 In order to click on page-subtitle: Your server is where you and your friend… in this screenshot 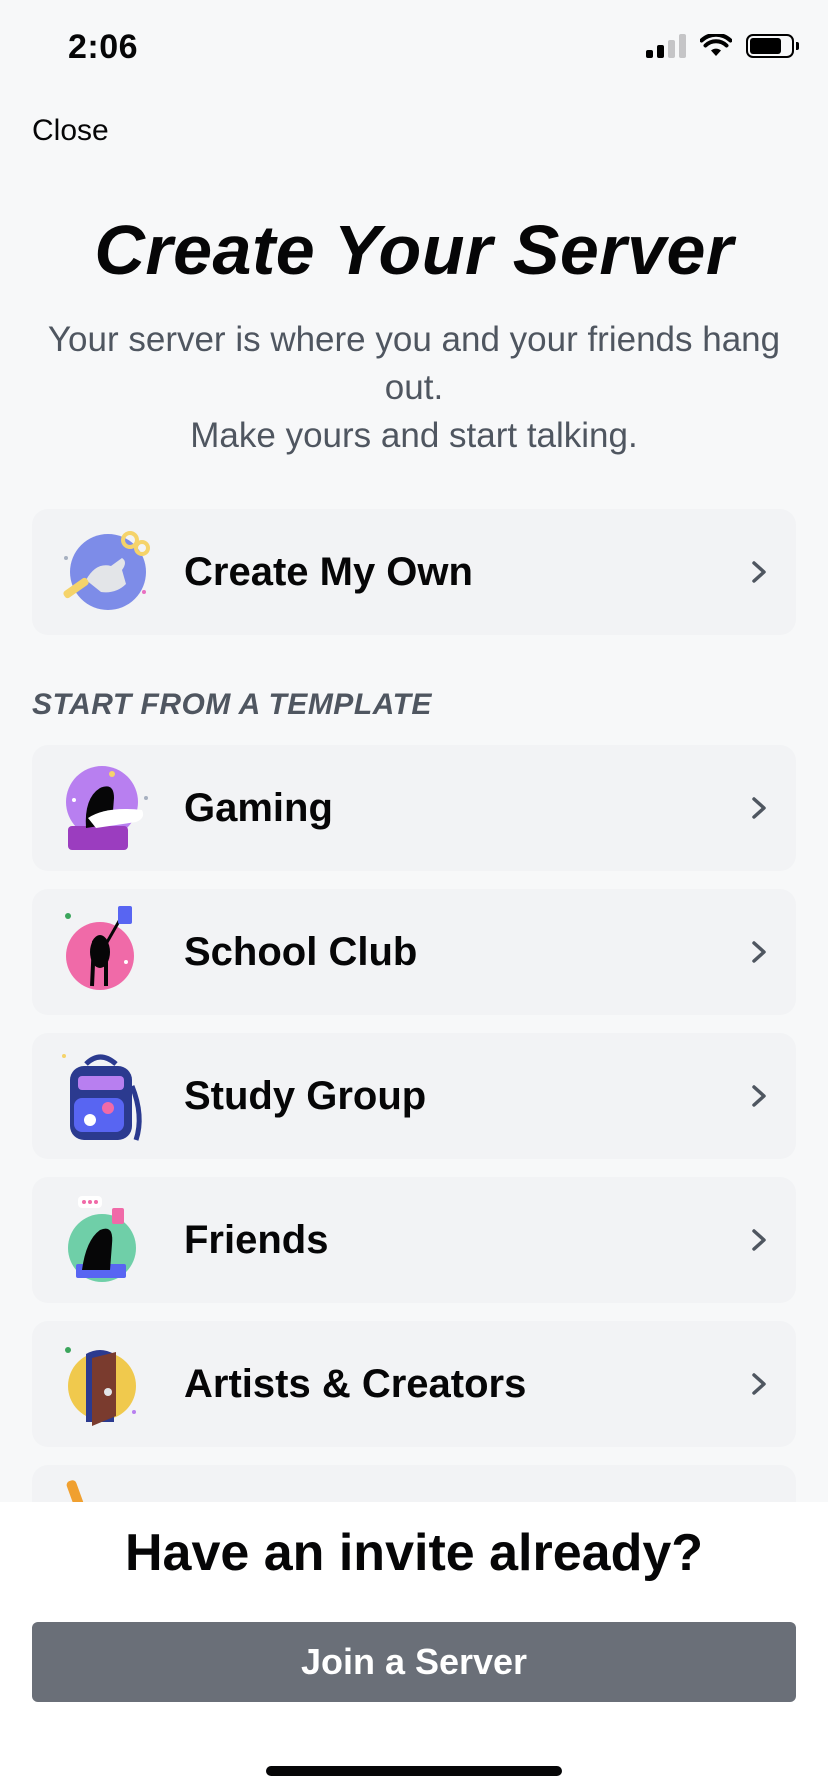, I will do `click(414, 388)`.